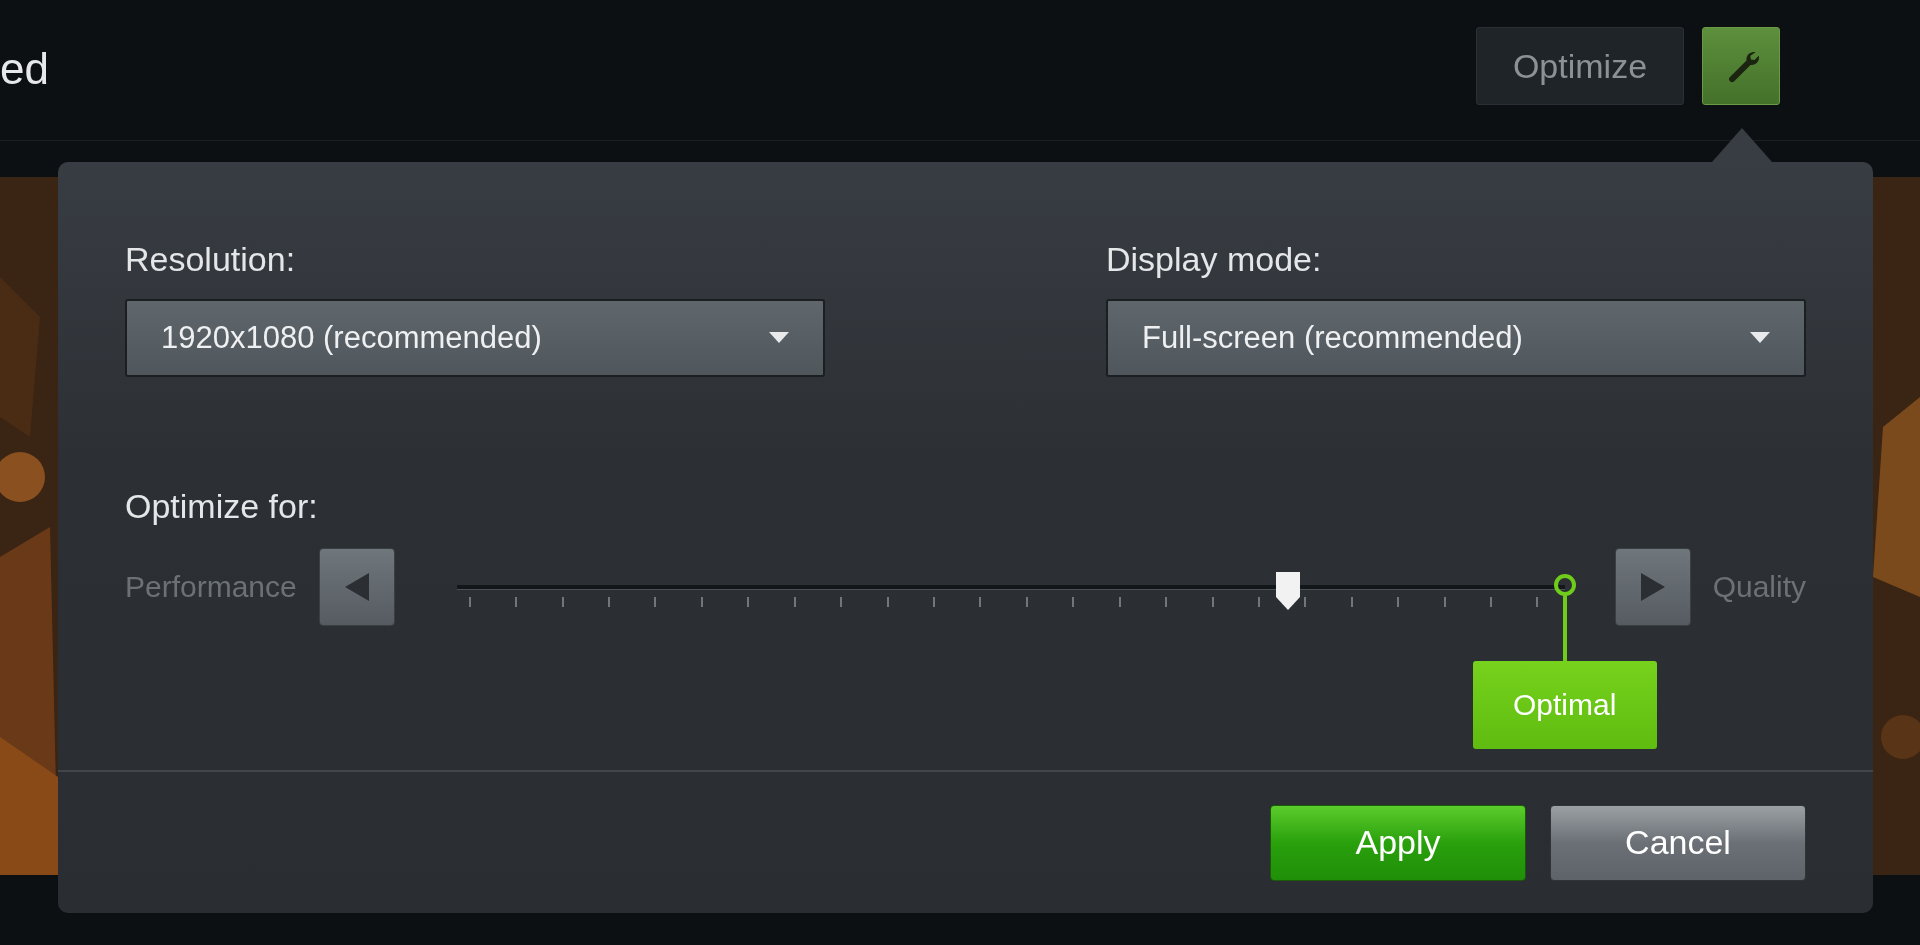 The image size is (1920, 945). Describe the element at coordinates (24, 69) in the screenshot. I see `page-title: ed` at that location.